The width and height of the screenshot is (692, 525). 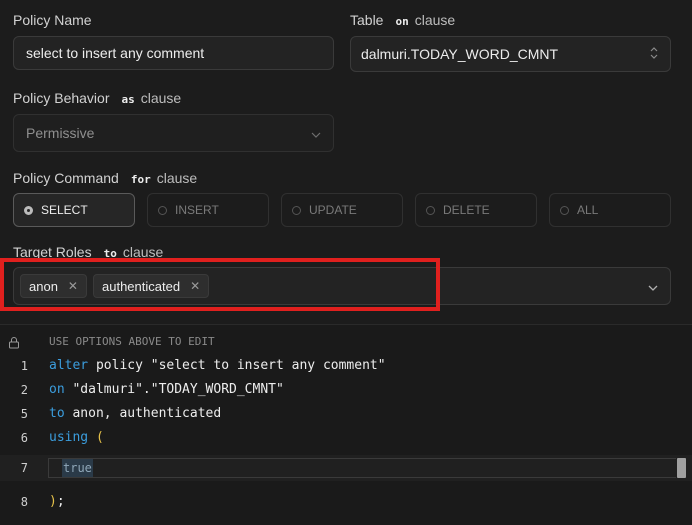 I want to click on sql-keyword: on, so click(x=57, y=389).